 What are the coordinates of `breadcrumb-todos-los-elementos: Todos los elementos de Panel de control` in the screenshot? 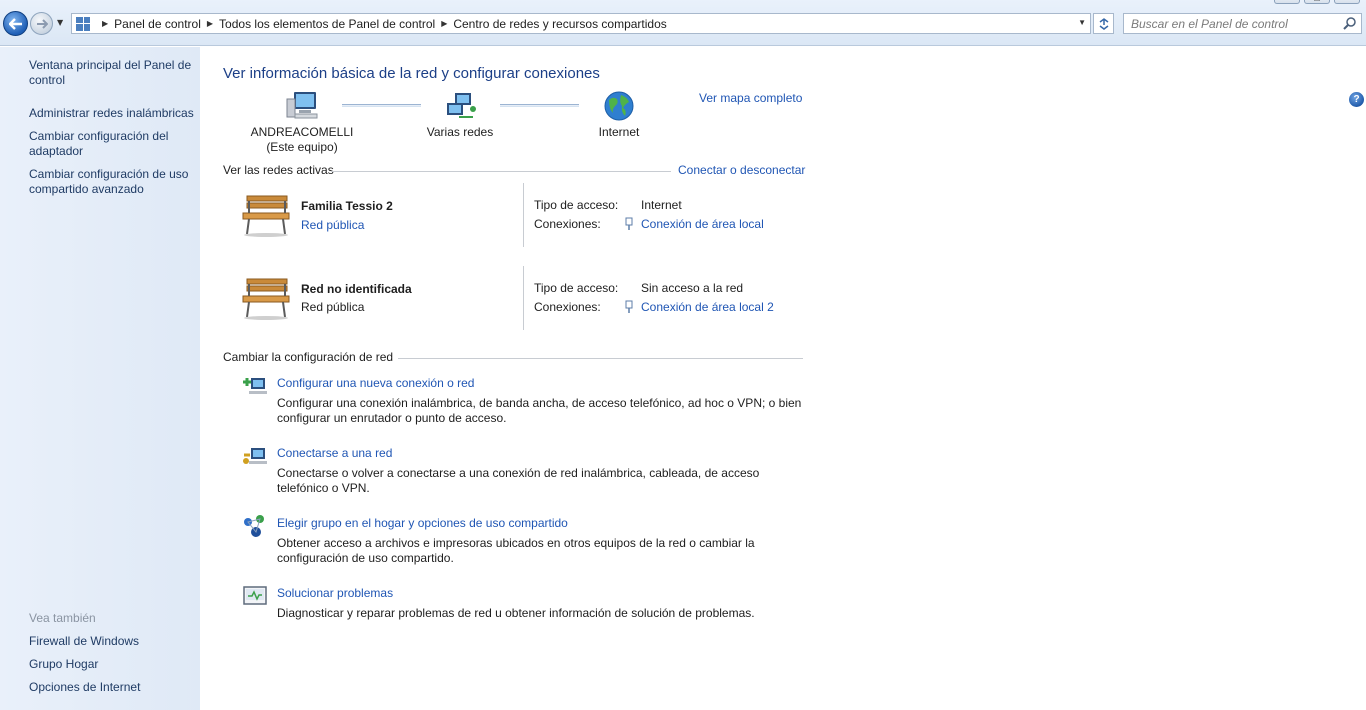 It's located at (327, 24).